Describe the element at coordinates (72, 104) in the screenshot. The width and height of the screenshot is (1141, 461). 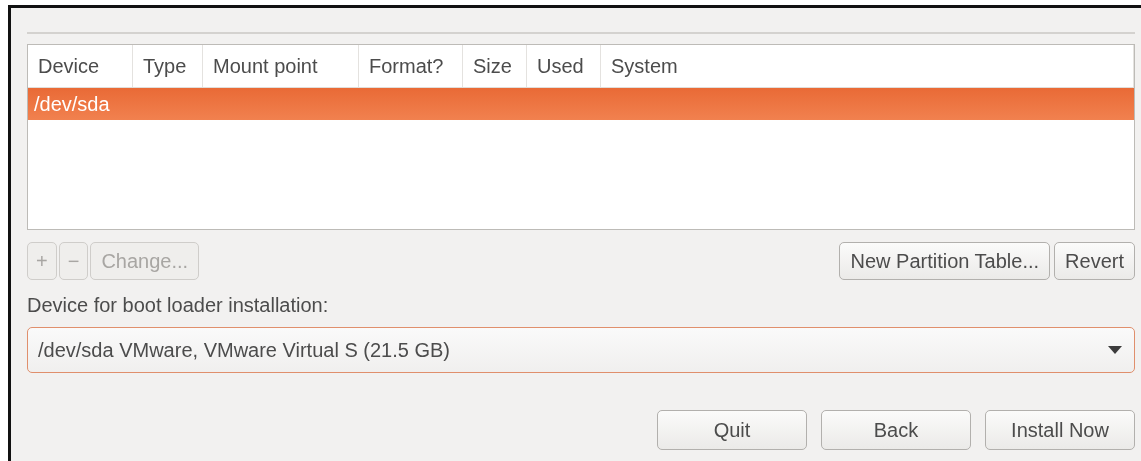
I see `table-cell: /dev/sda` at that location.